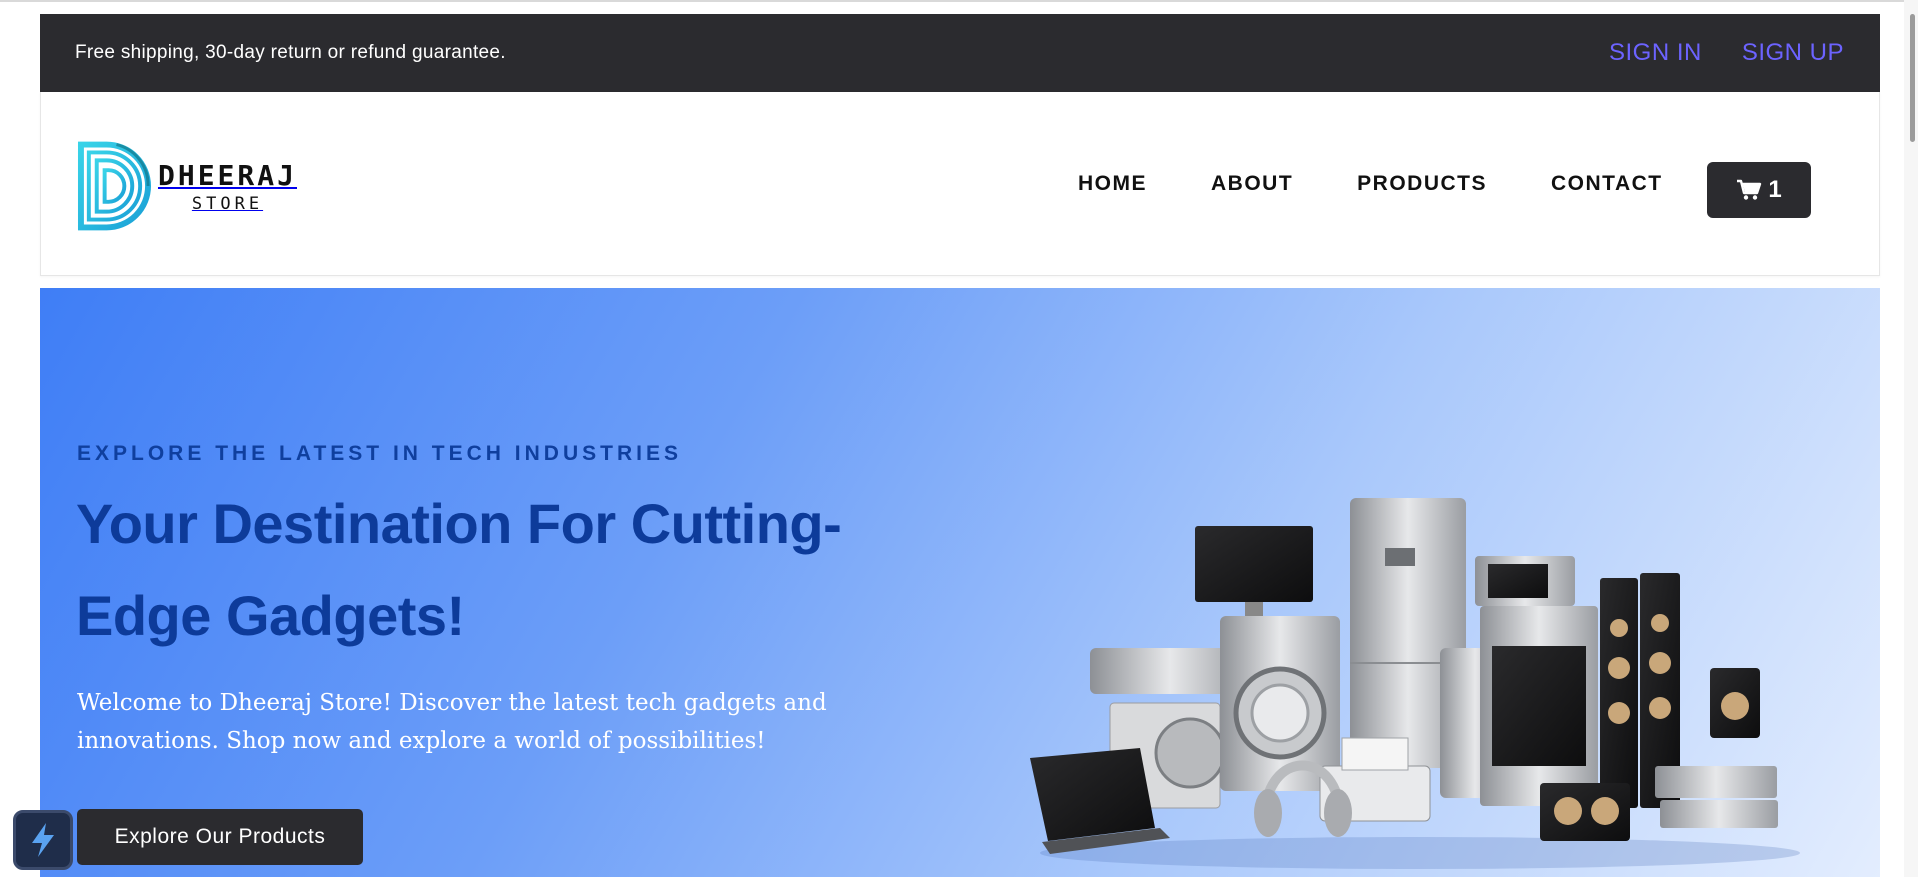  I want to click on bolt-icon, so click(43, 840).